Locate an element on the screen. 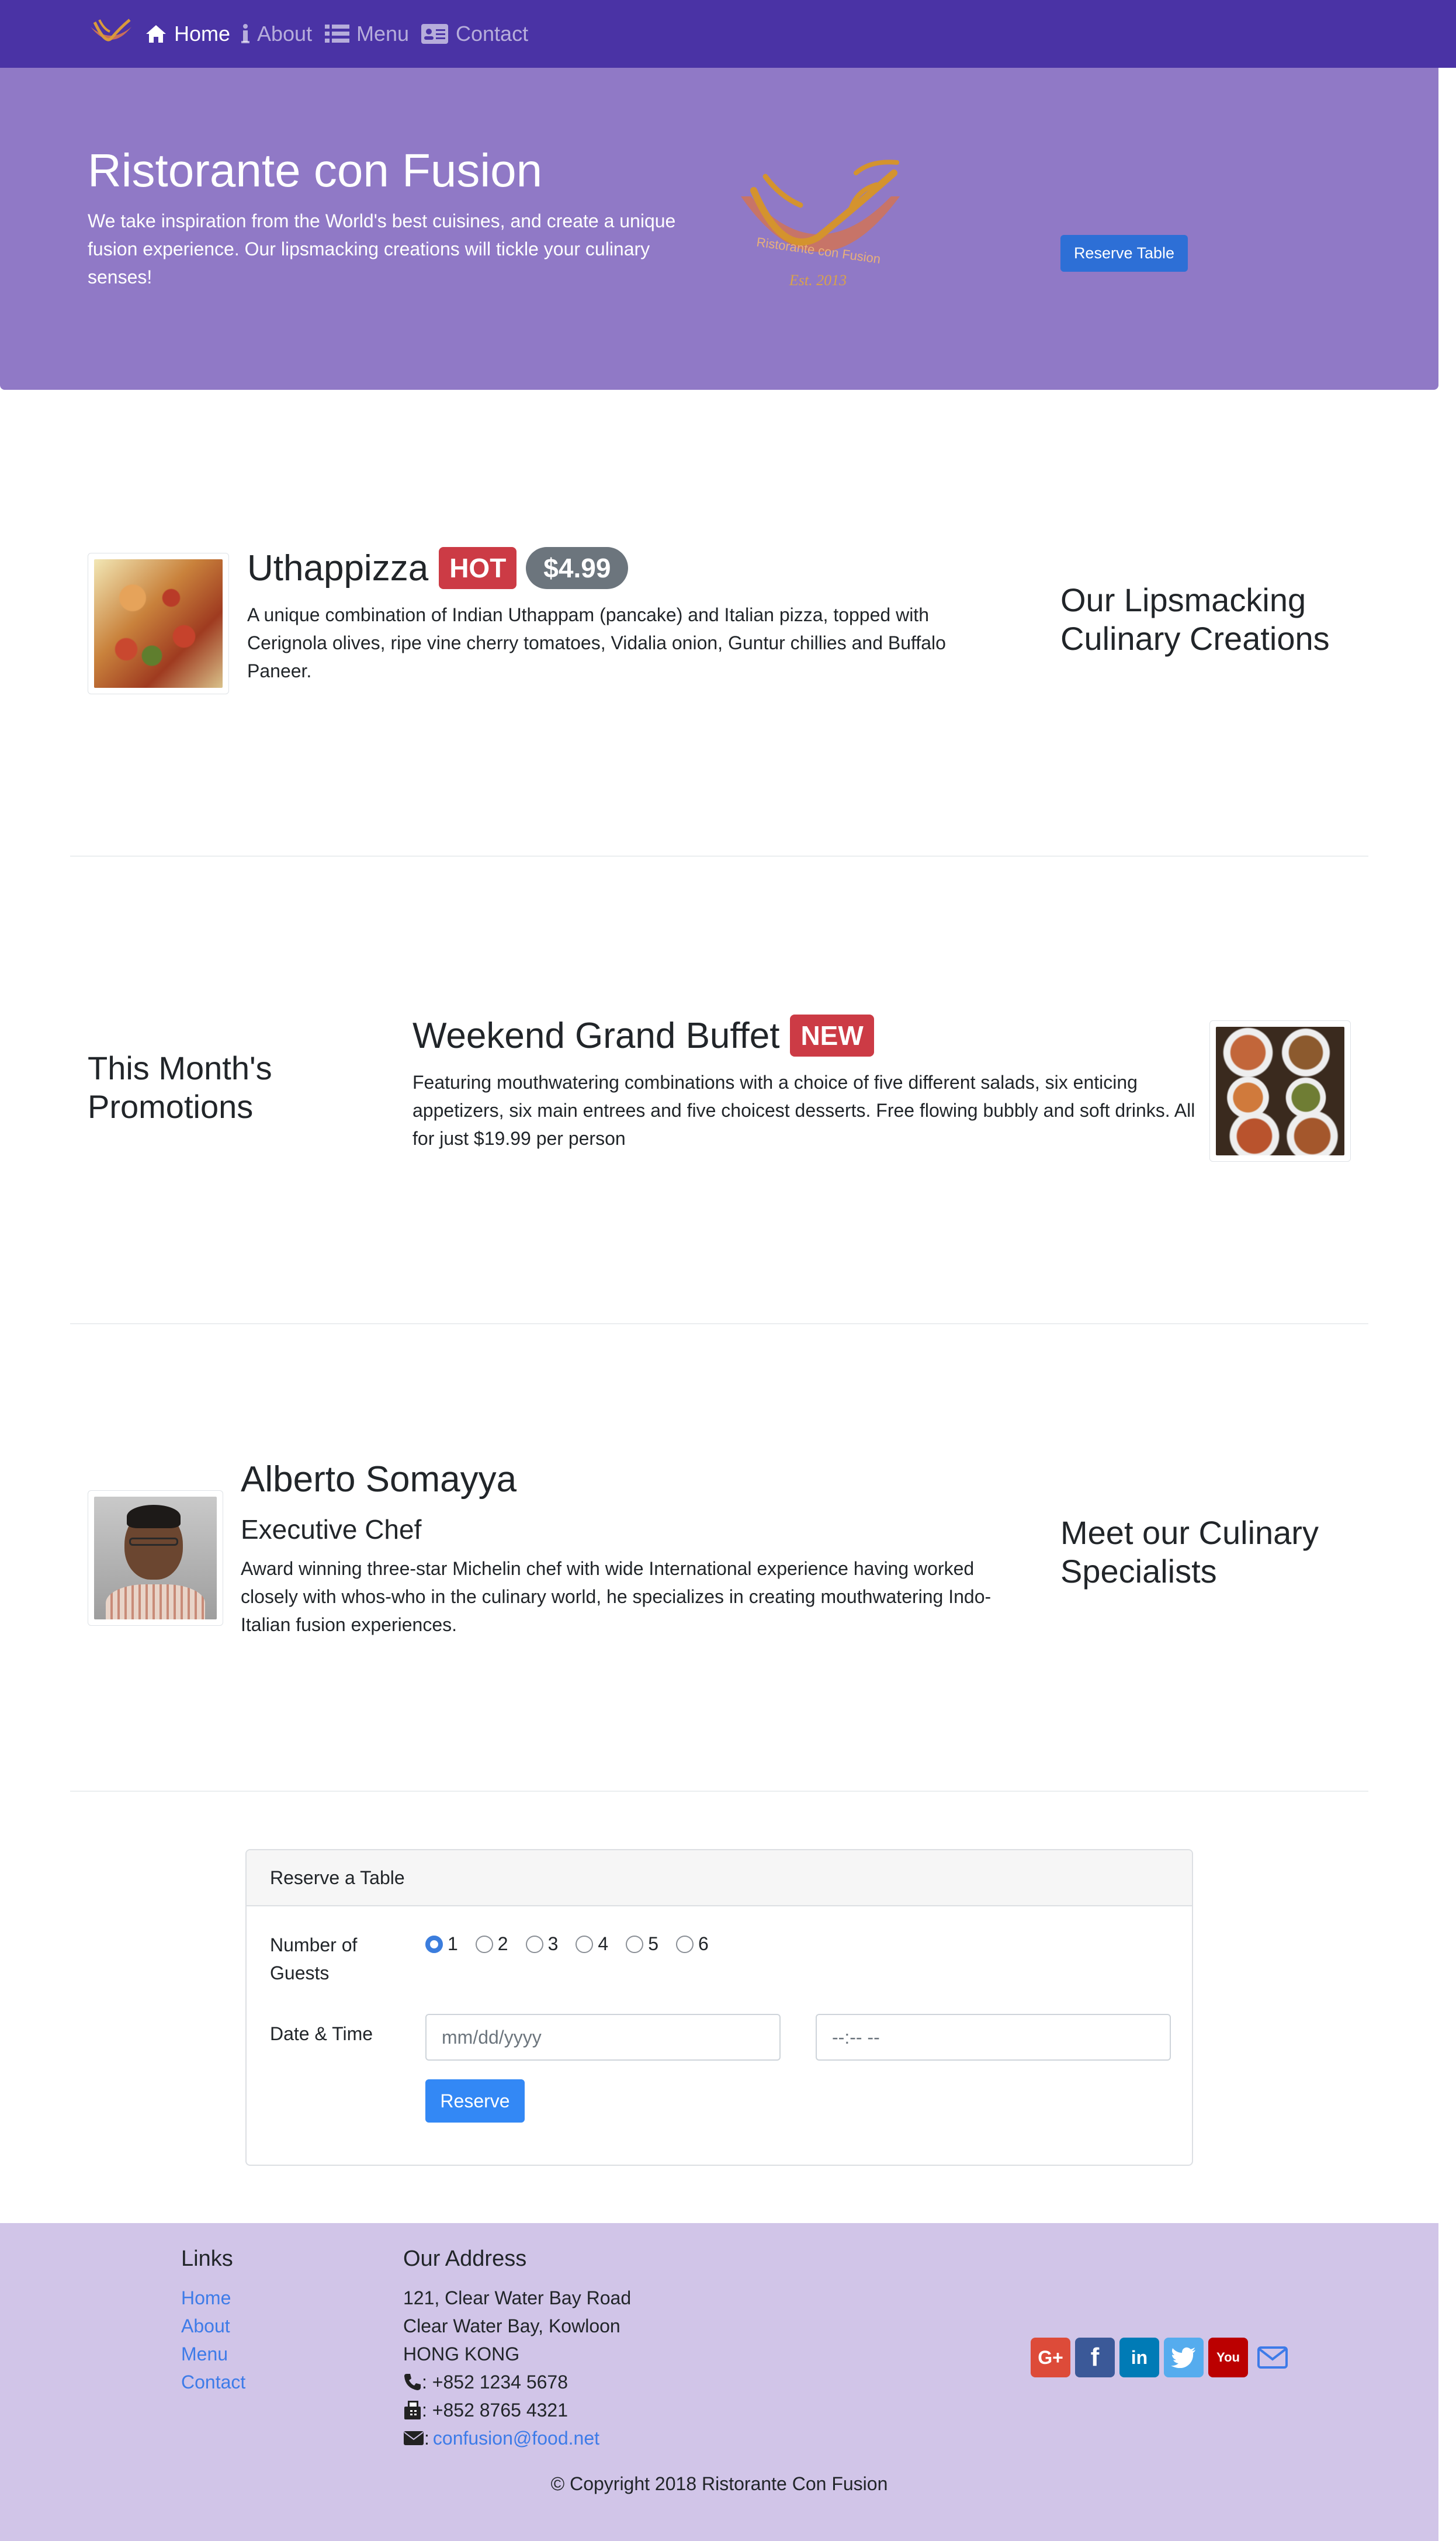 The height and width of the screenshot is (2541, 1456). promotion-heading: Weekend Grand Buffet NEW is located at coordinates (643, 1036).